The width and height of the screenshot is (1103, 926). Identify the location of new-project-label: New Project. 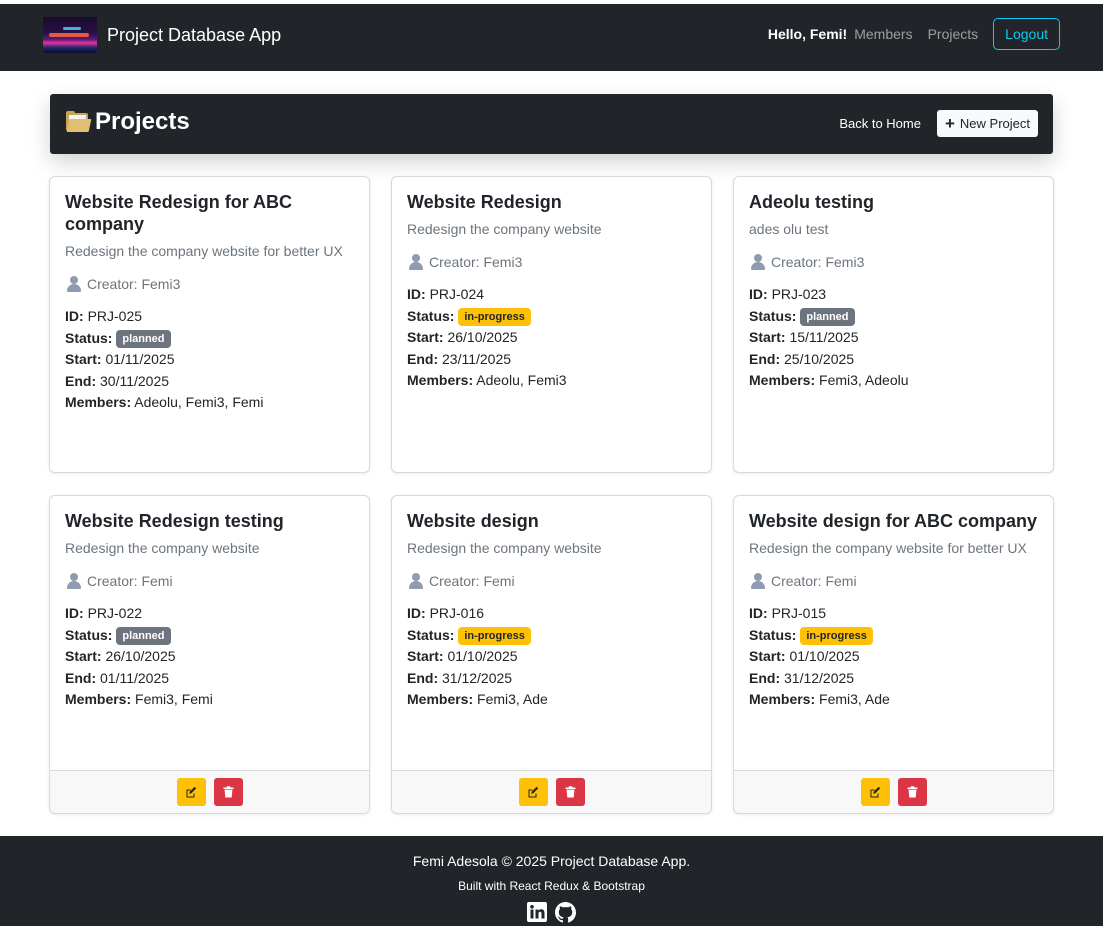
(994, 123).